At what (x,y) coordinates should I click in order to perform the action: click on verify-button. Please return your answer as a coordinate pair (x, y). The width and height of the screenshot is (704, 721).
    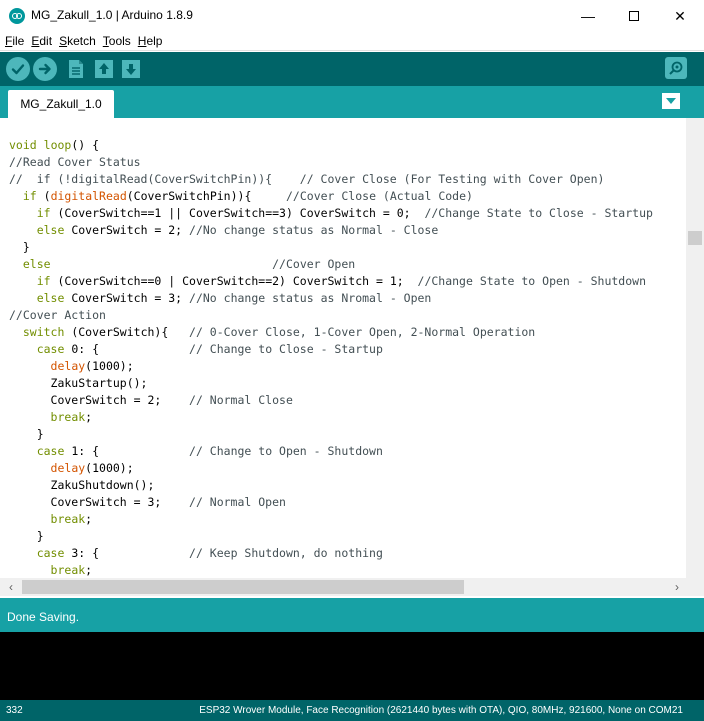
    Looking at the image, I should click on (18, 69).